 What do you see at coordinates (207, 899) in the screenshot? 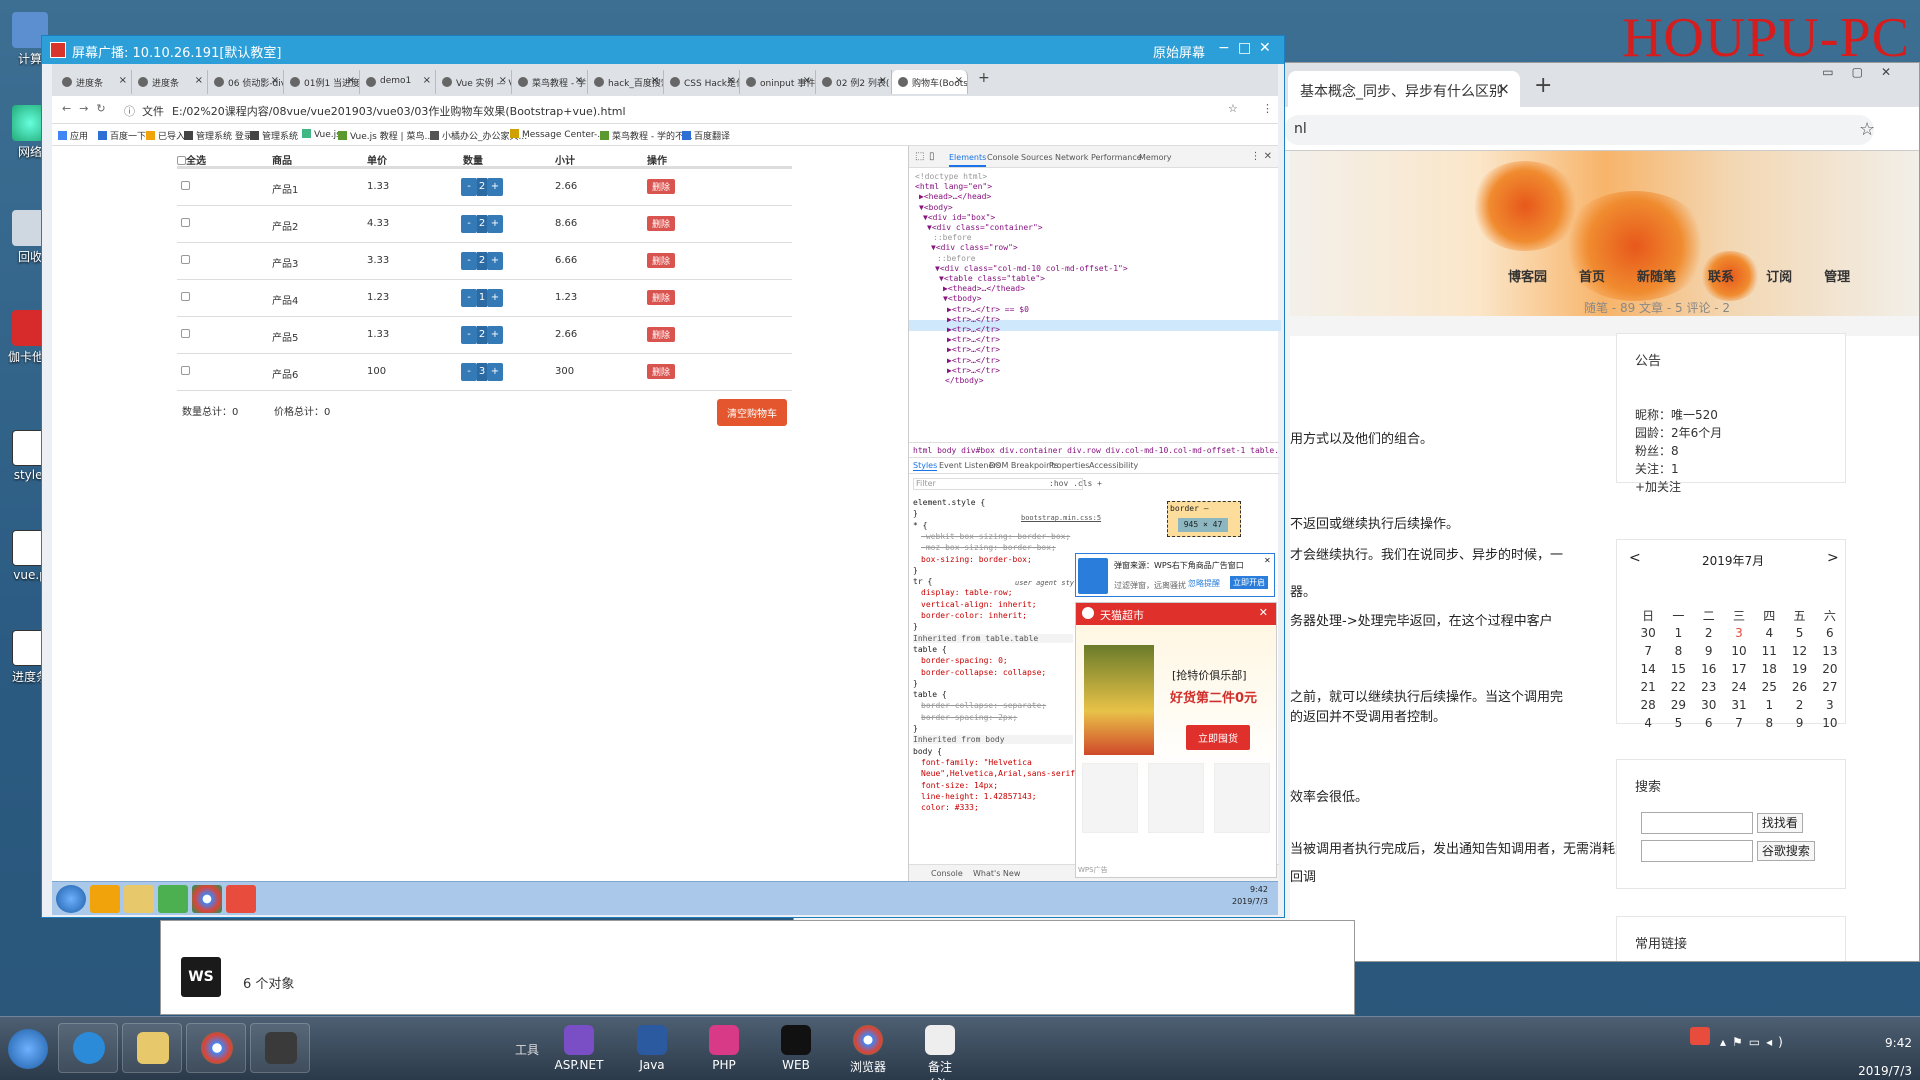
I see `chrome-icon` at bounding box center [207, 899].